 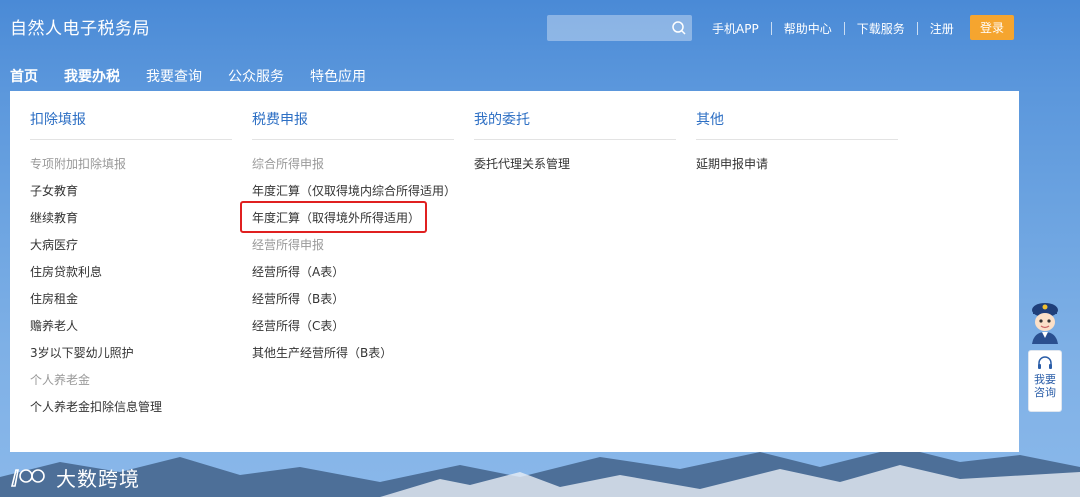 I want to click on menu-item-extension-application: 延期申报申请, so click(x=797, y=167).